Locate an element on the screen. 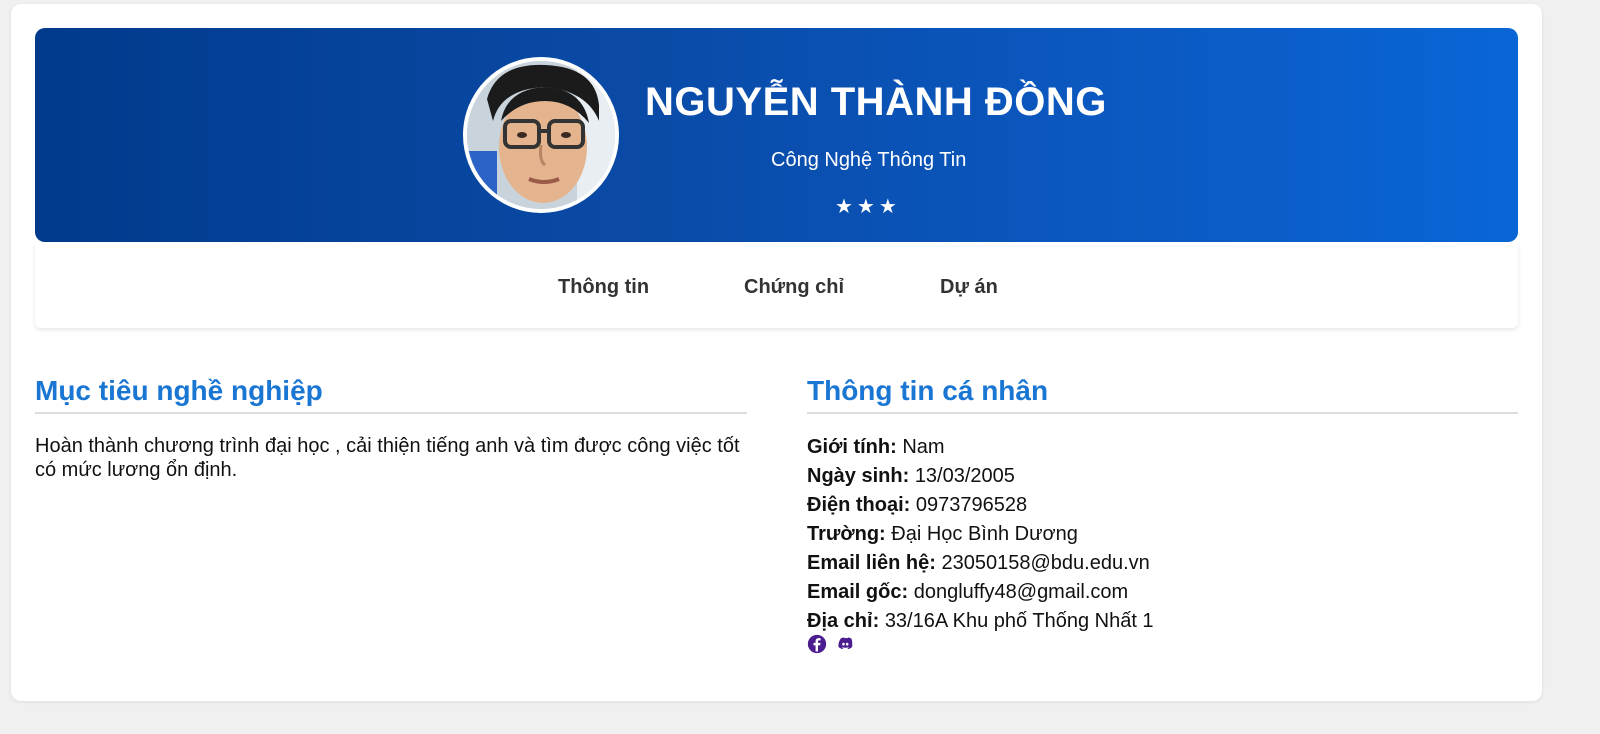 Image resolution: width=1600 pixels, height=734 pixels. info-value: Đại Học Bình Dương is located at coordinates (984, 534).